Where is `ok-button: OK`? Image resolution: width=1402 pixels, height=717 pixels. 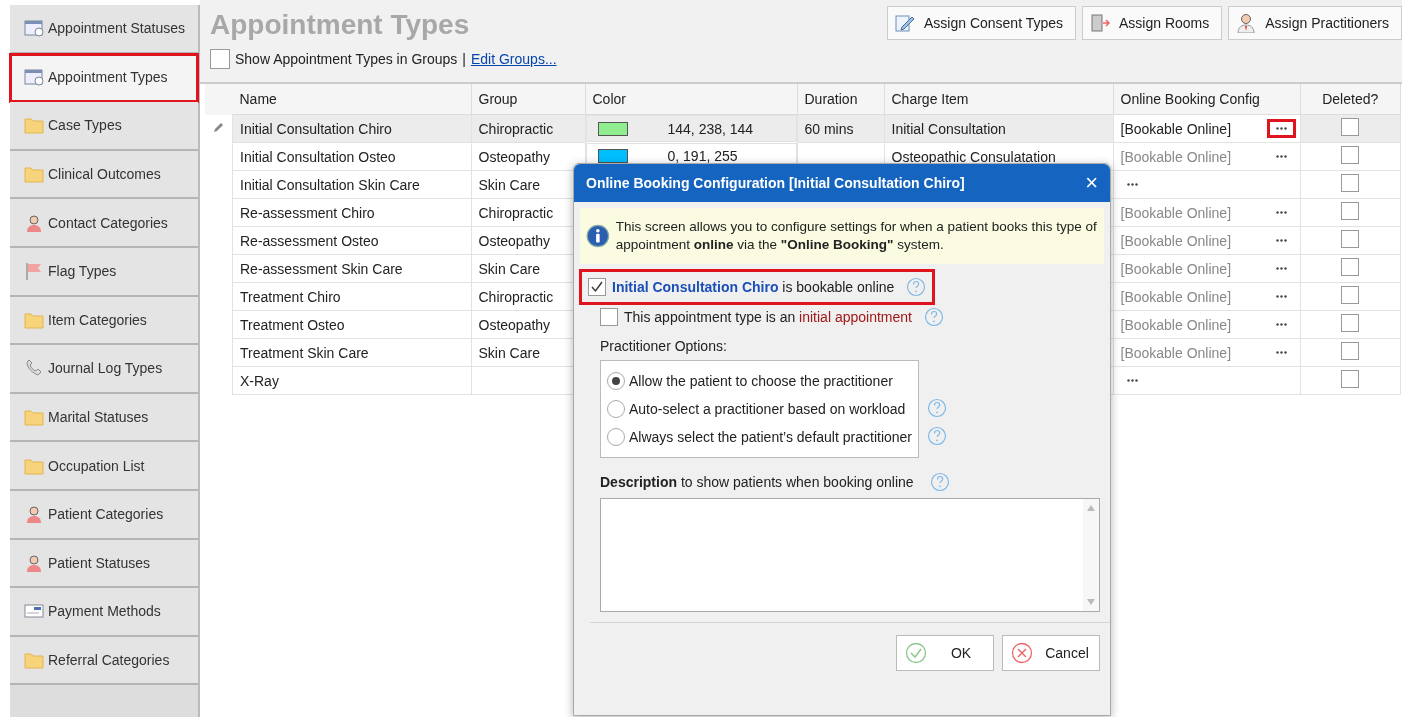
ok-button: OK is located at coordinates (945, 653).